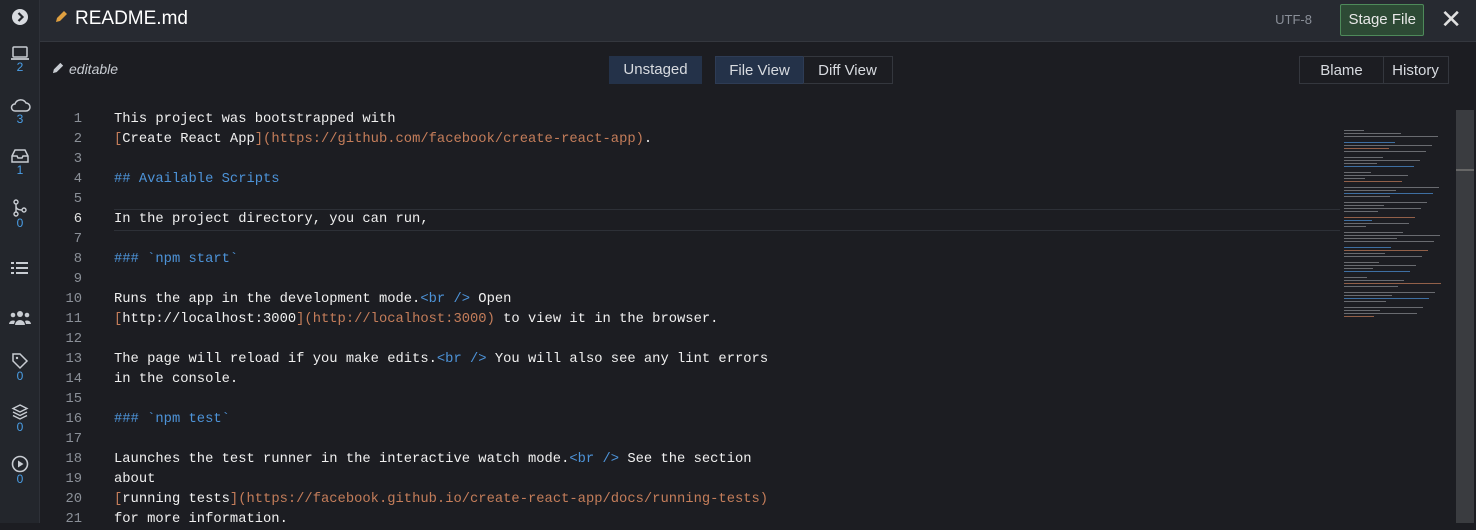 Image resolution: width=1476 pixels, height=530 pixels. Describe the element at coordinates (20, 67) in the screenshot. I see `sidebar-count: 2` at that location.